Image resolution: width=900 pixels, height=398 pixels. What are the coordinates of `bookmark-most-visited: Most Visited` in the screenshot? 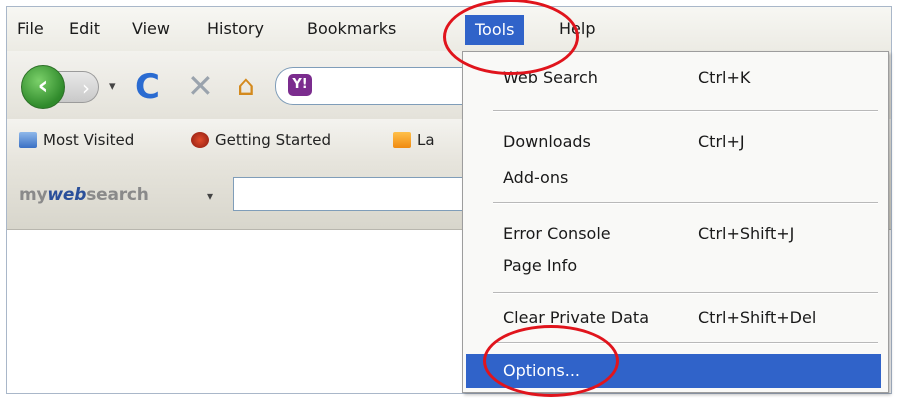 It's located at (76, 140).